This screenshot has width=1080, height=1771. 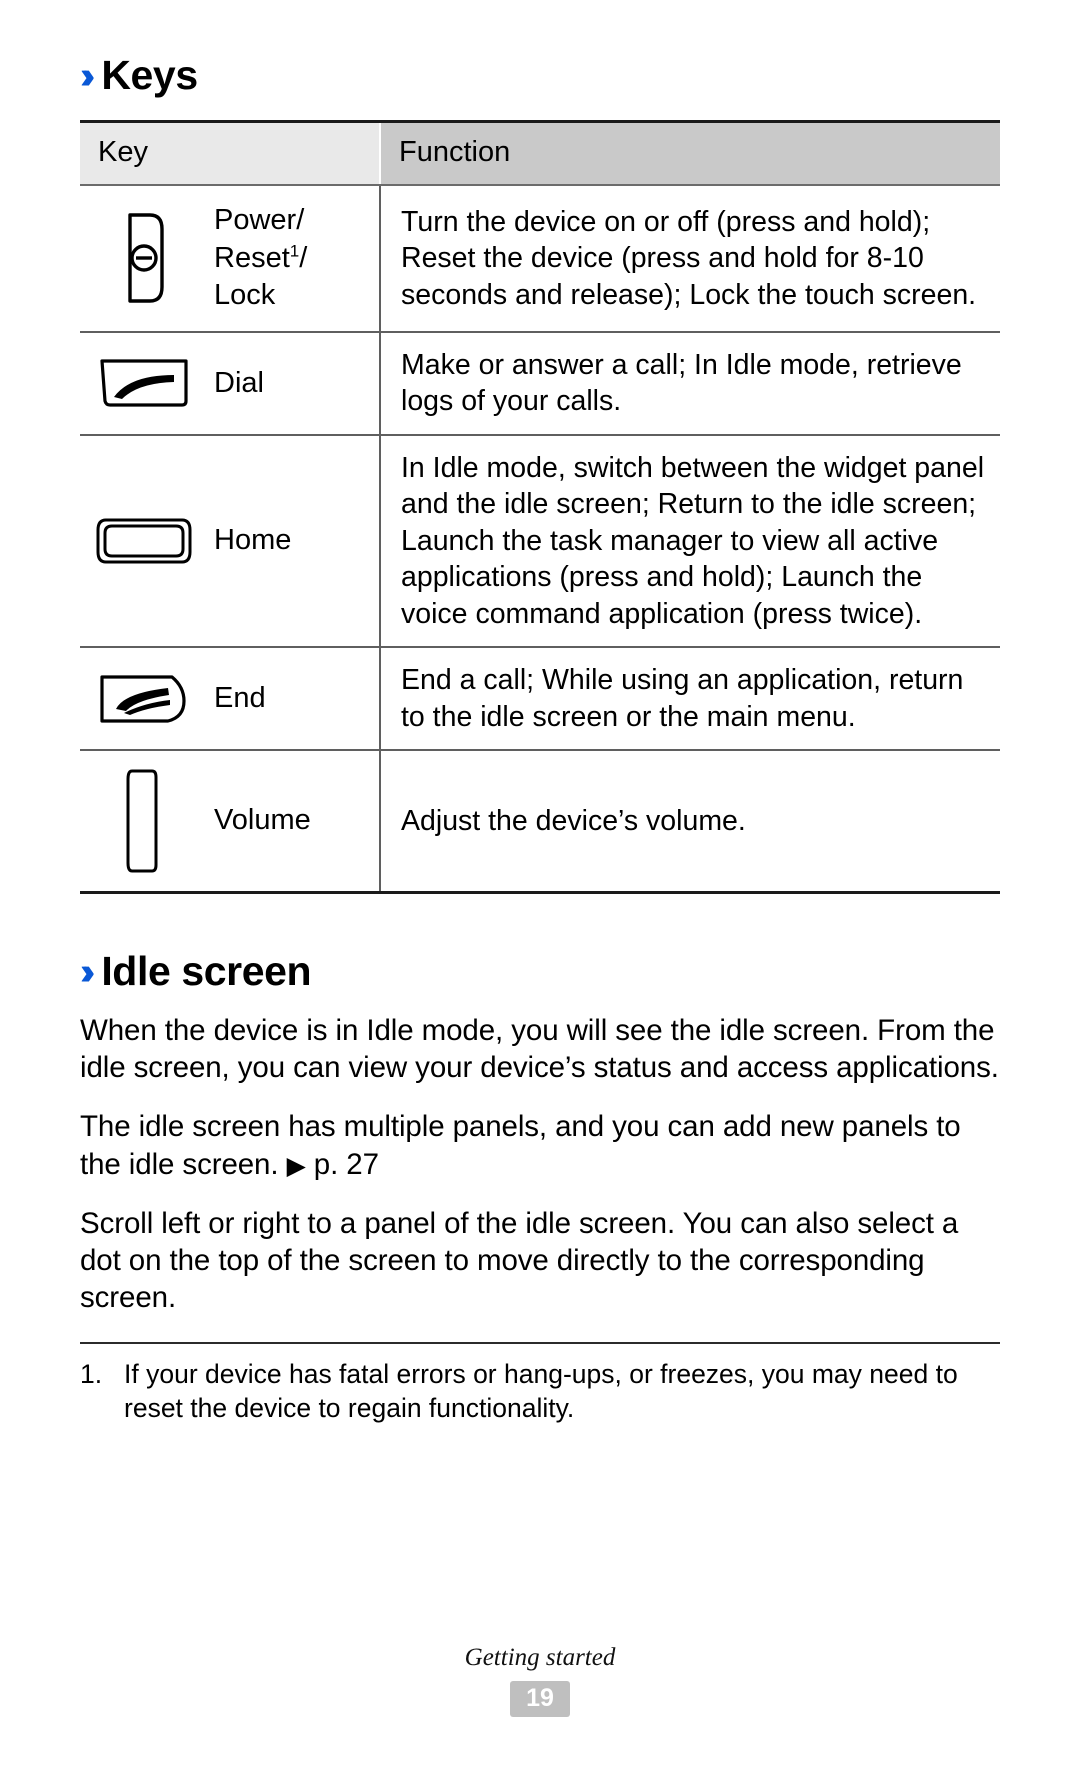 I want to click on table-row: Volume Adjust the device’s volume., so click(x=540, y=822).